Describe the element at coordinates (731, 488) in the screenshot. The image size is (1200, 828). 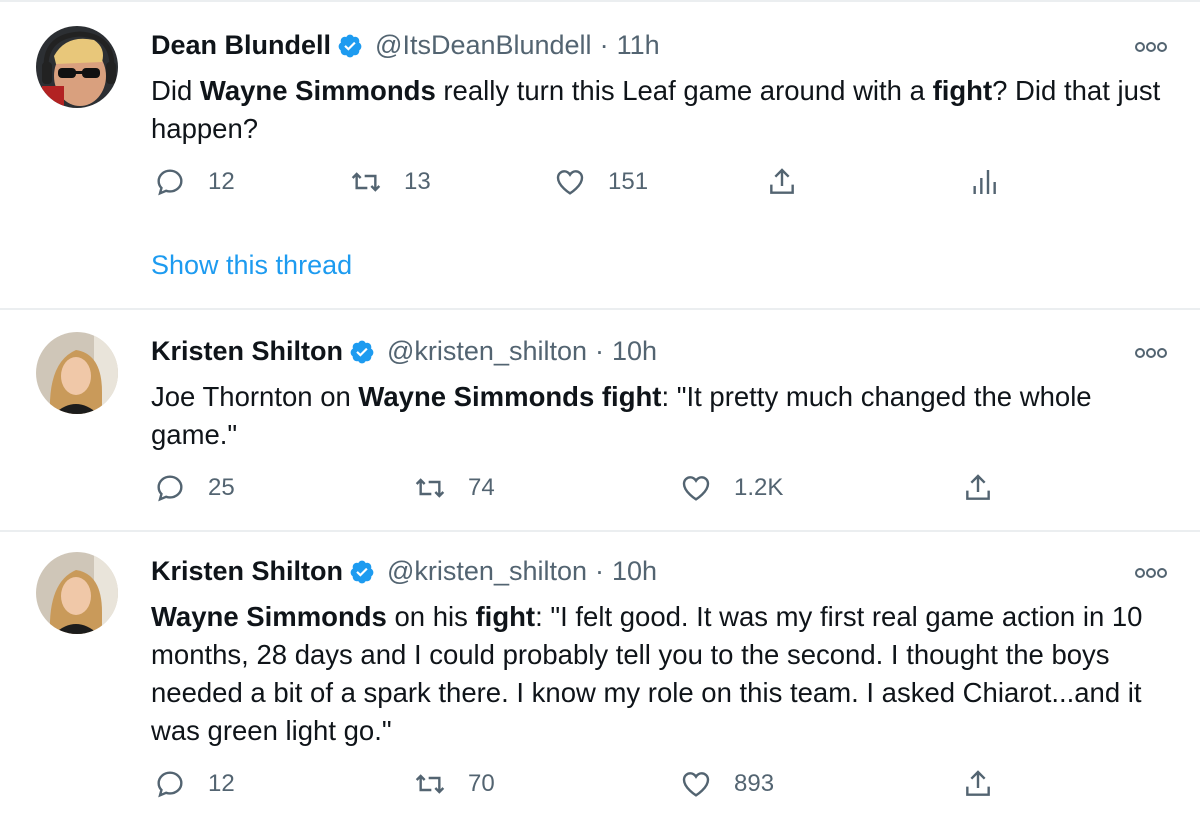
I see `like-button: 1.2K` at that location.